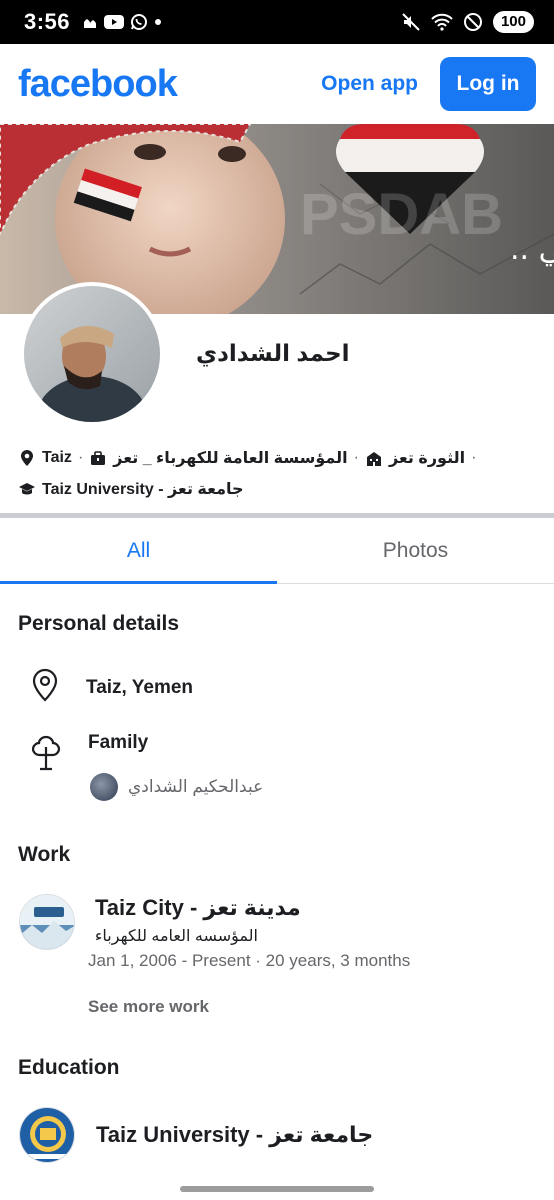  What do you see at coordinates (374, 458) in the screenshot?
I see `building-icon` at bounding box center [374, 458].